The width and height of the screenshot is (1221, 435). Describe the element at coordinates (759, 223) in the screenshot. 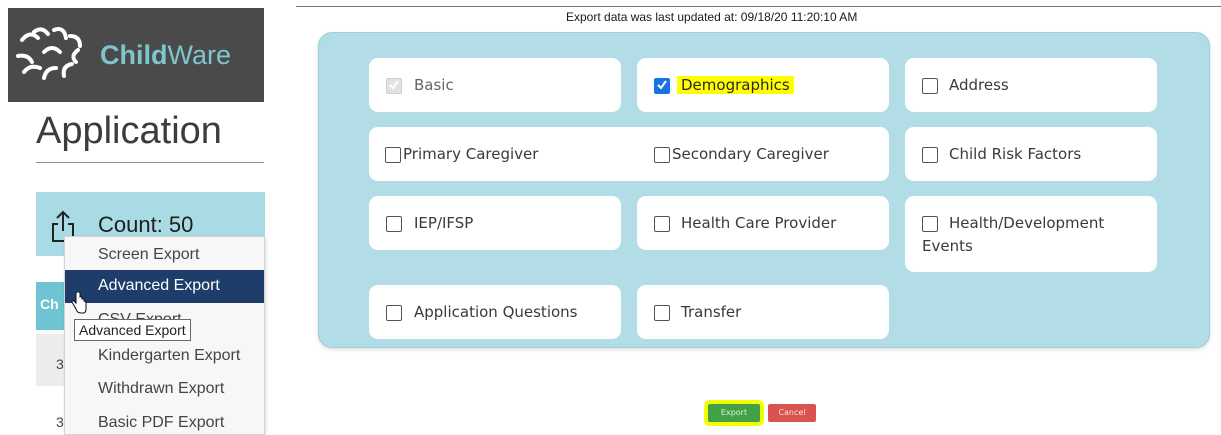

I see `health-care-provider-label: Health Care Provider` at that location.